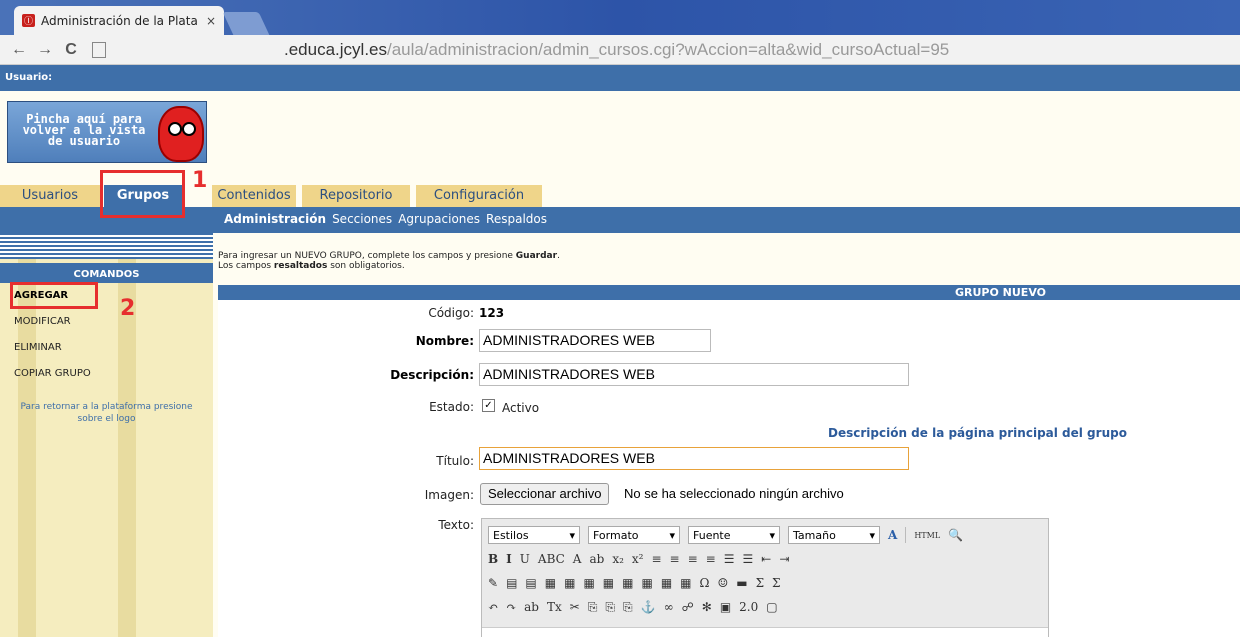 The height and width of the screenshot is (637, 1240). Describe the element at coordinates (765, 632) in the screenshot. I see `editor-content-area` at that location.